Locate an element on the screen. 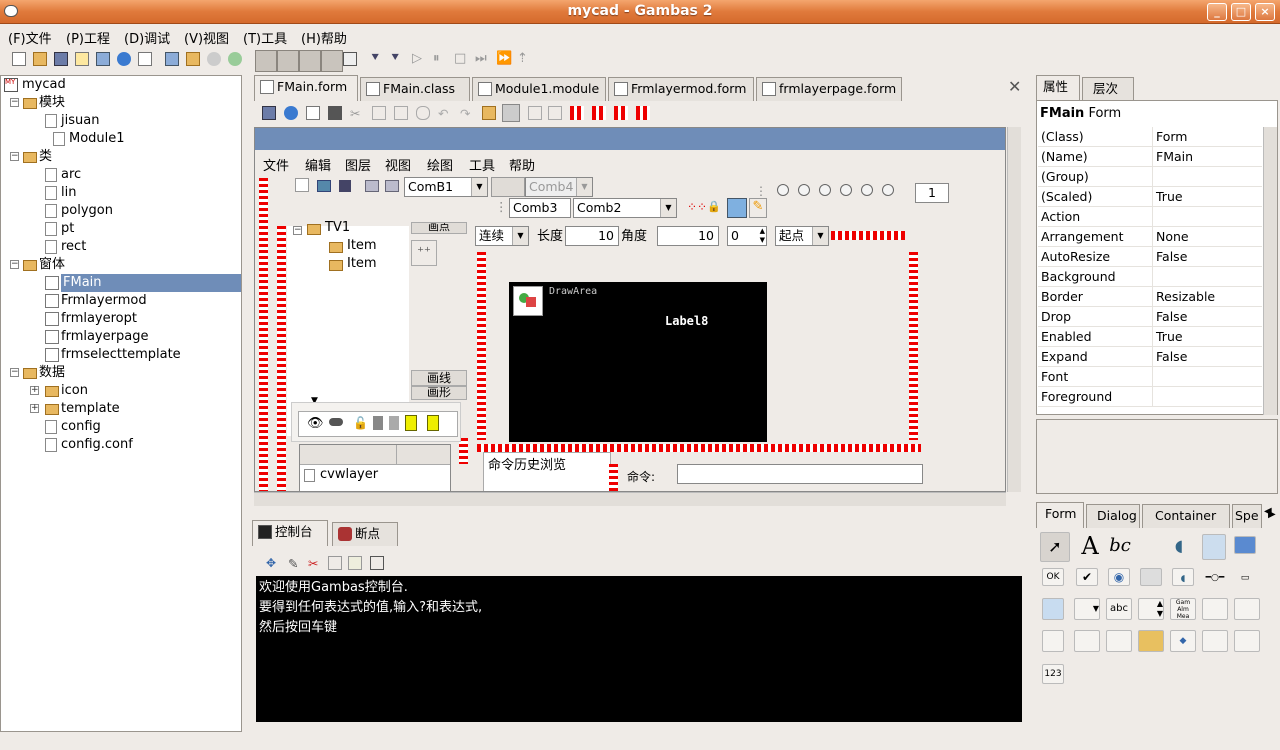  gridview-icon is located at coordinates (1119, 641).